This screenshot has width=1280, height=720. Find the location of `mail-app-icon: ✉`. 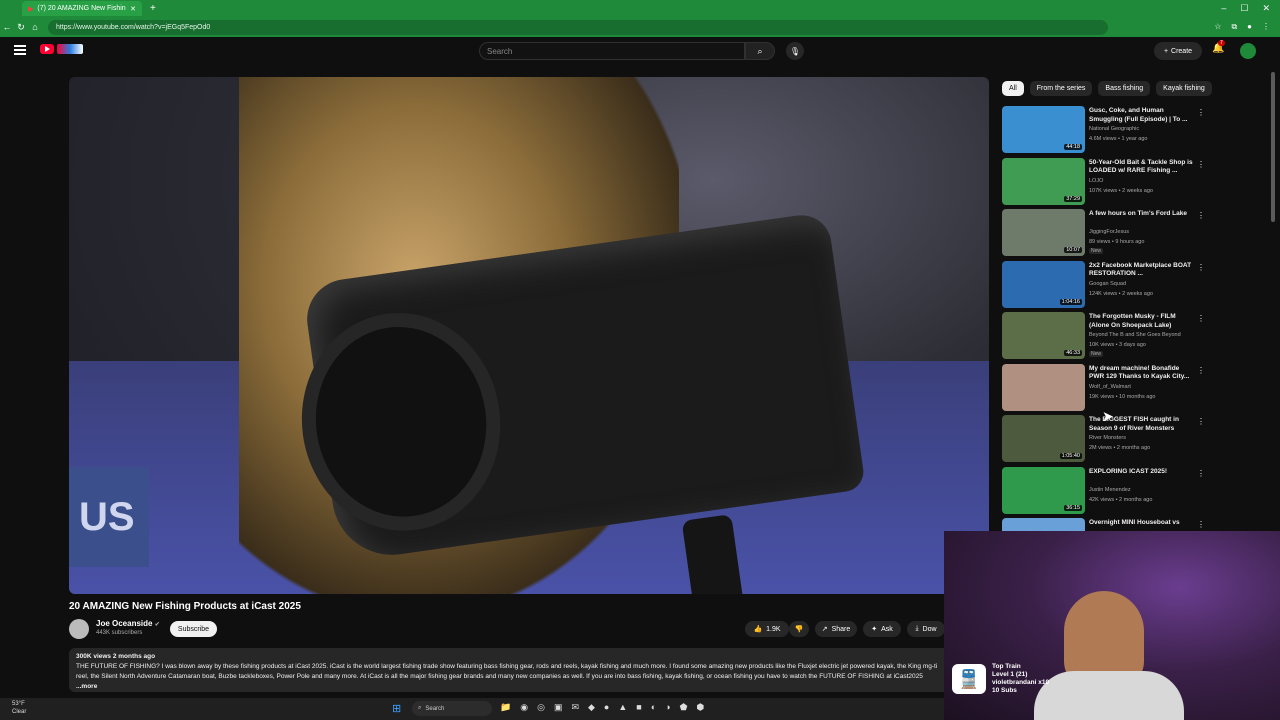

mail-app-icon: ✉ is located at coordinates (575, 707).